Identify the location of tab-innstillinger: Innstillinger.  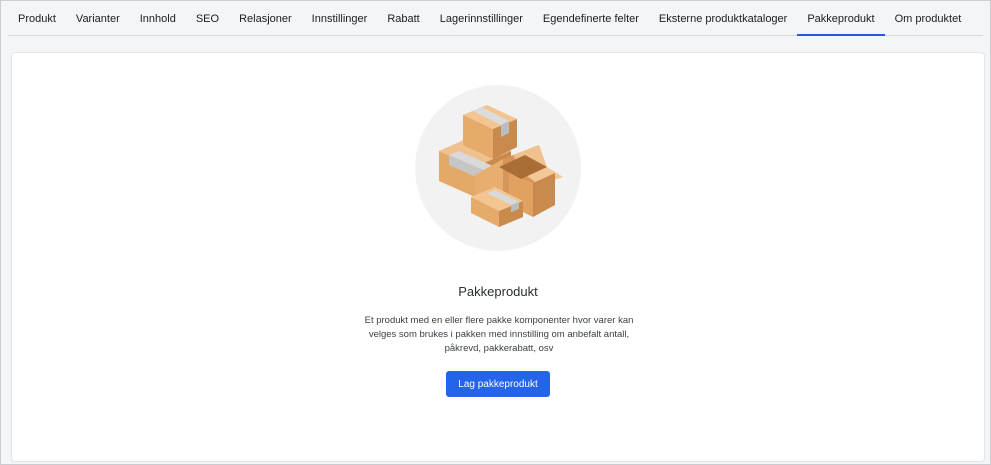
(340, 18).